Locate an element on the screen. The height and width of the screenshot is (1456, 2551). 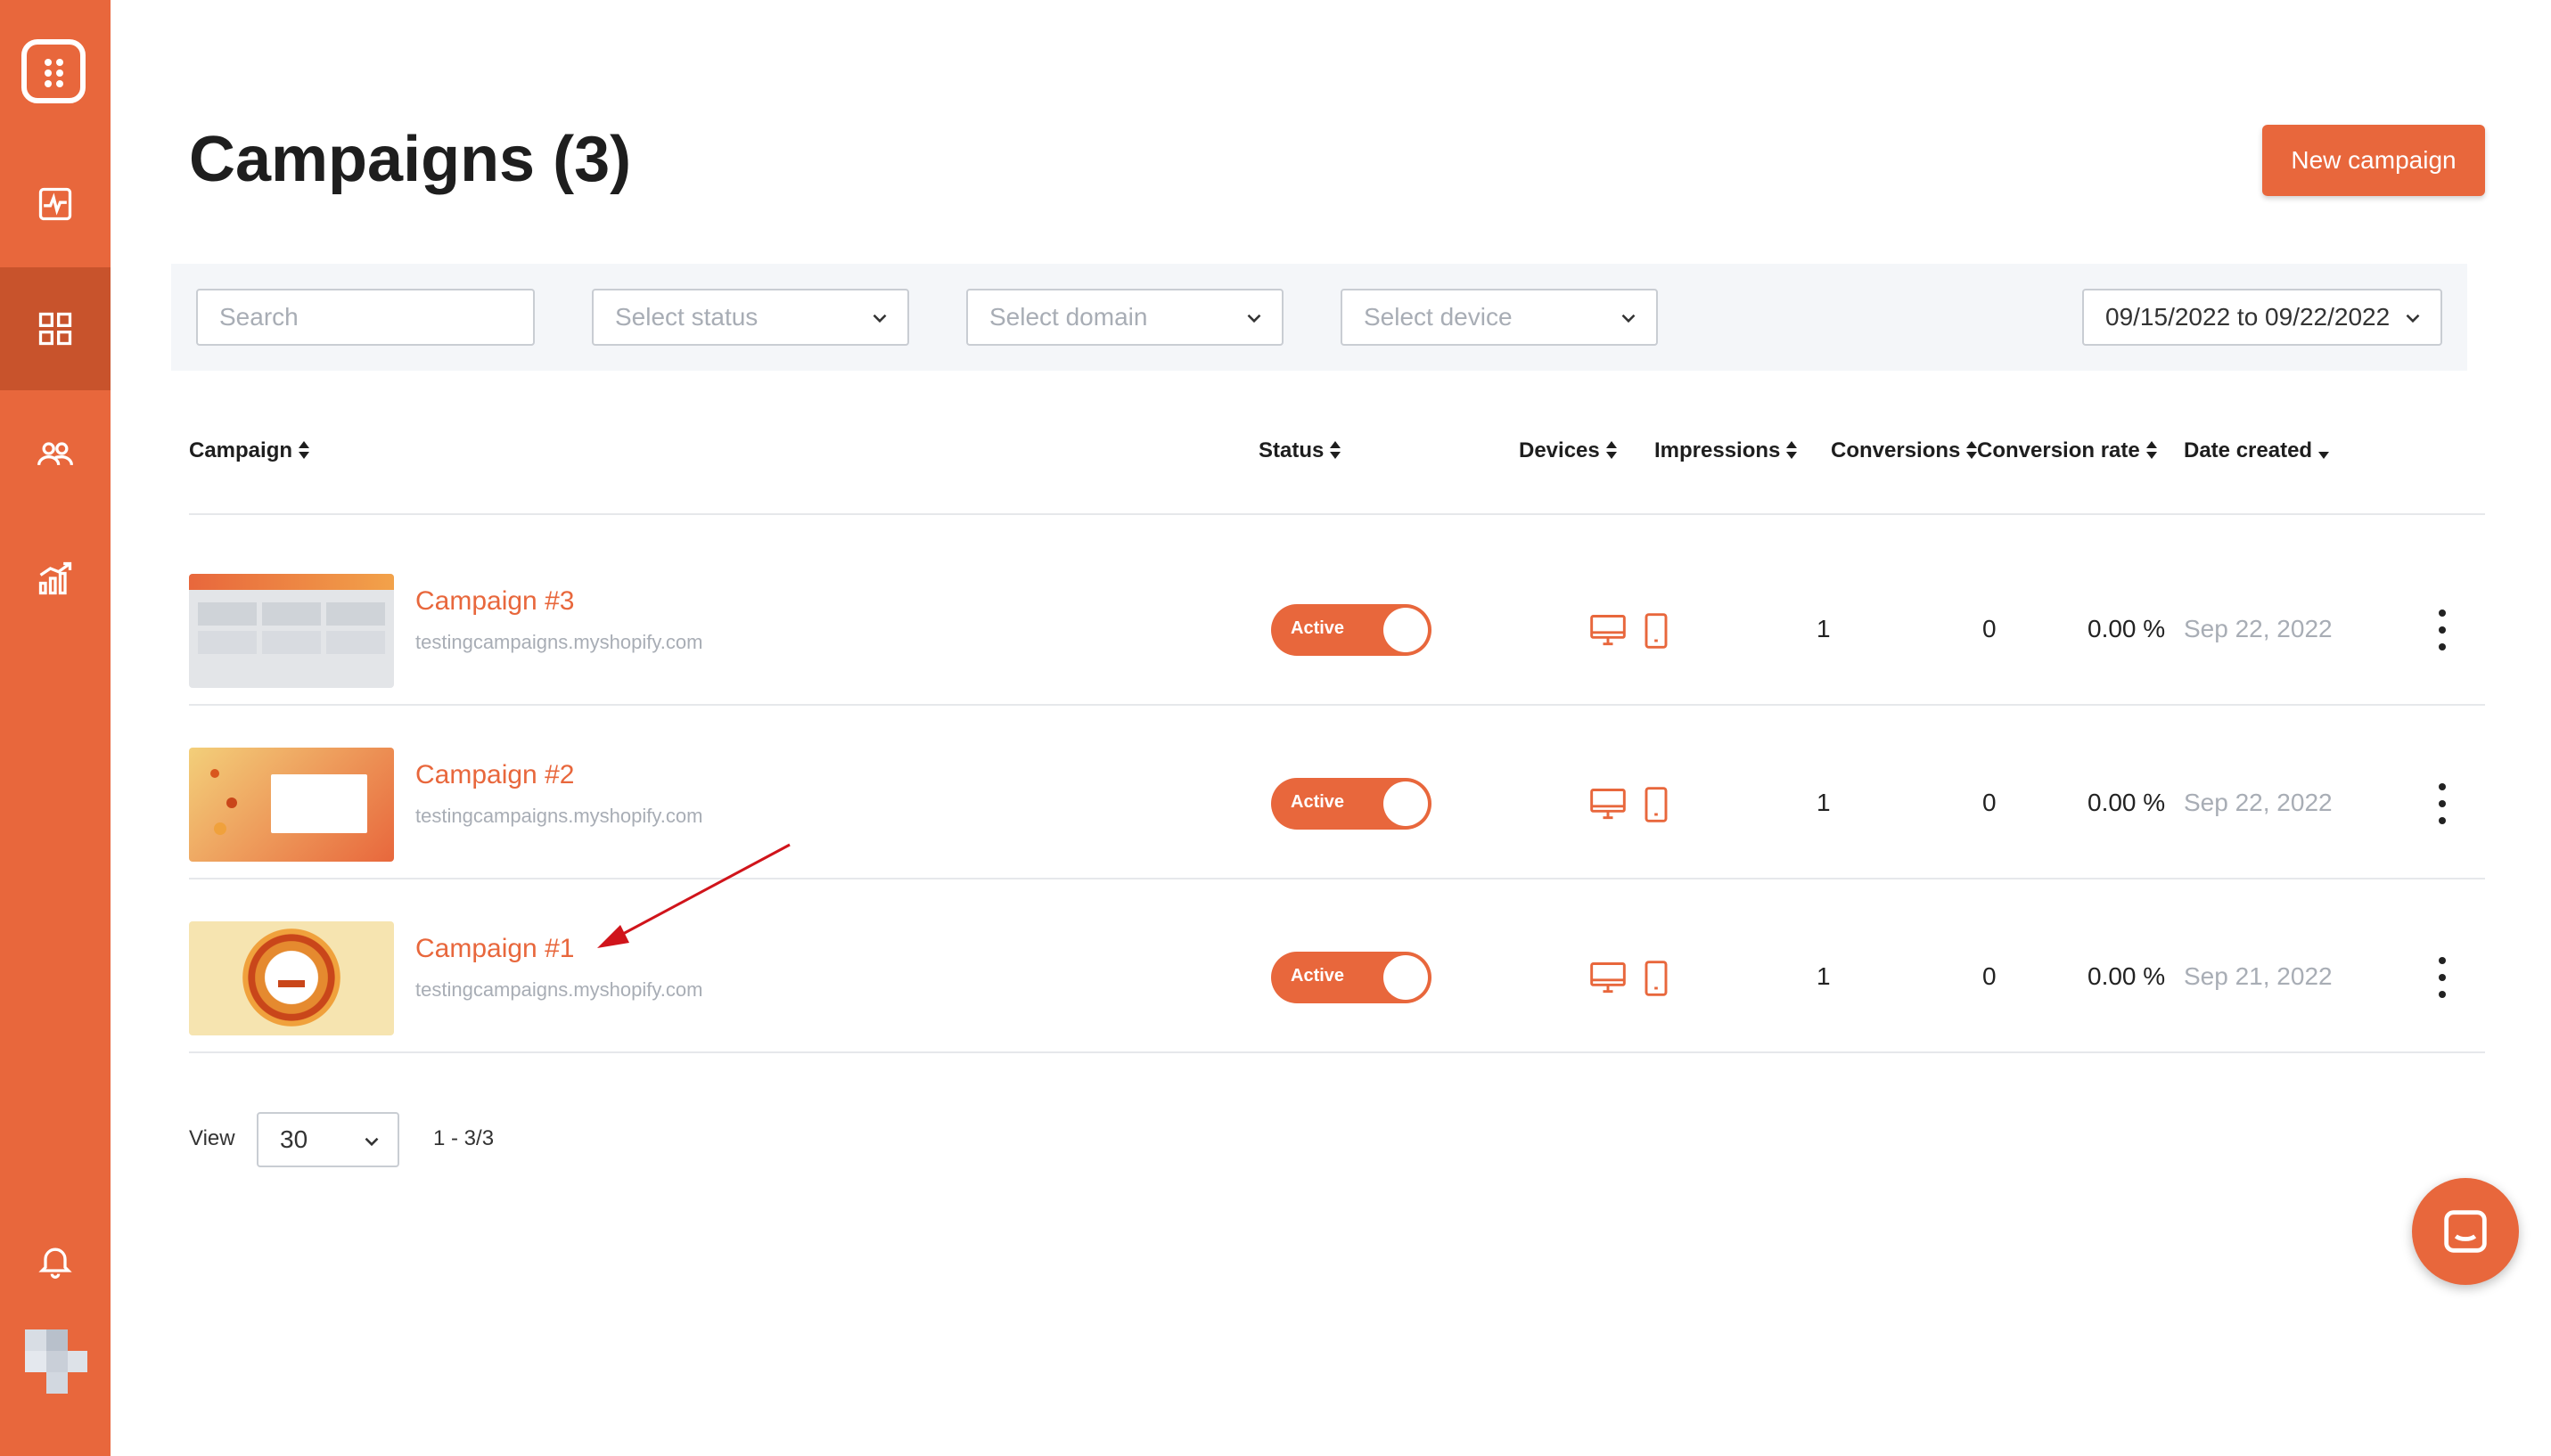
column-header-conversions: Conversions is located at coordinates (1904, 450).